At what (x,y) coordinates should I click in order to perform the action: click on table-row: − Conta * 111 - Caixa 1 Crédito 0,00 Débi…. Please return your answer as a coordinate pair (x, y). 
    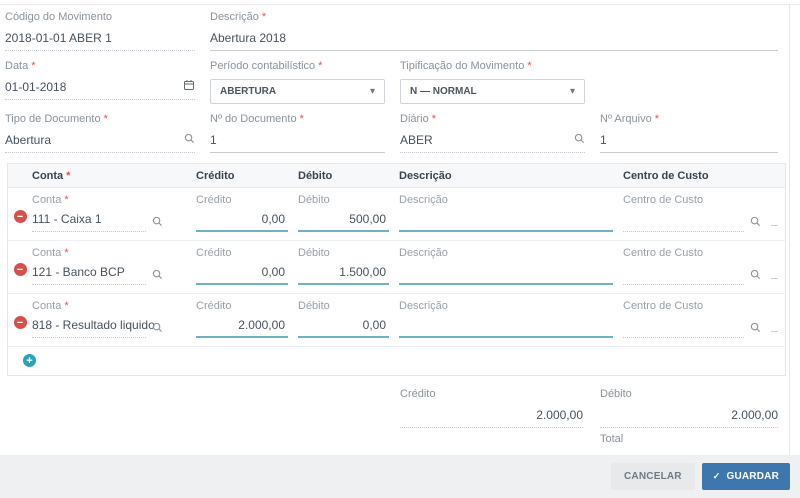
    Looking at the image, I should click on (396, 214).